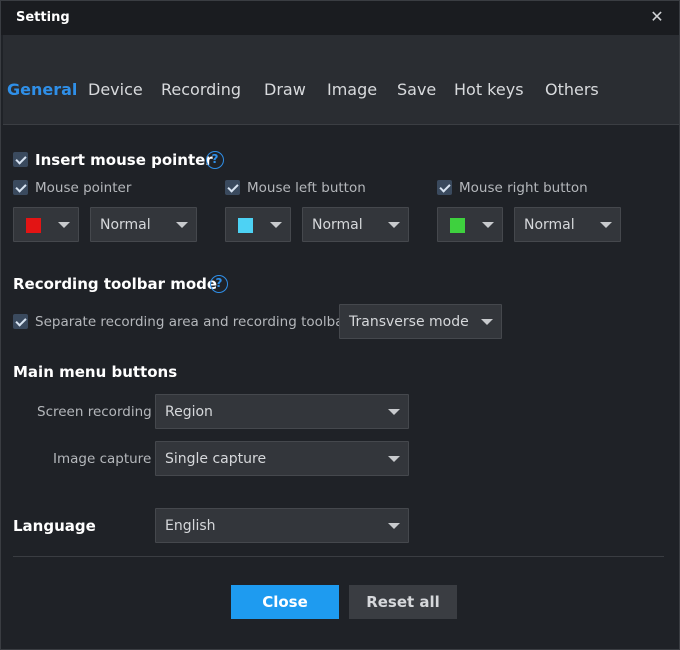 This screenshot has height=650, width=680. Describe the element at coordinates (216, 459) in the screenshot. I see `image-capture-value: Single capture` at that location.